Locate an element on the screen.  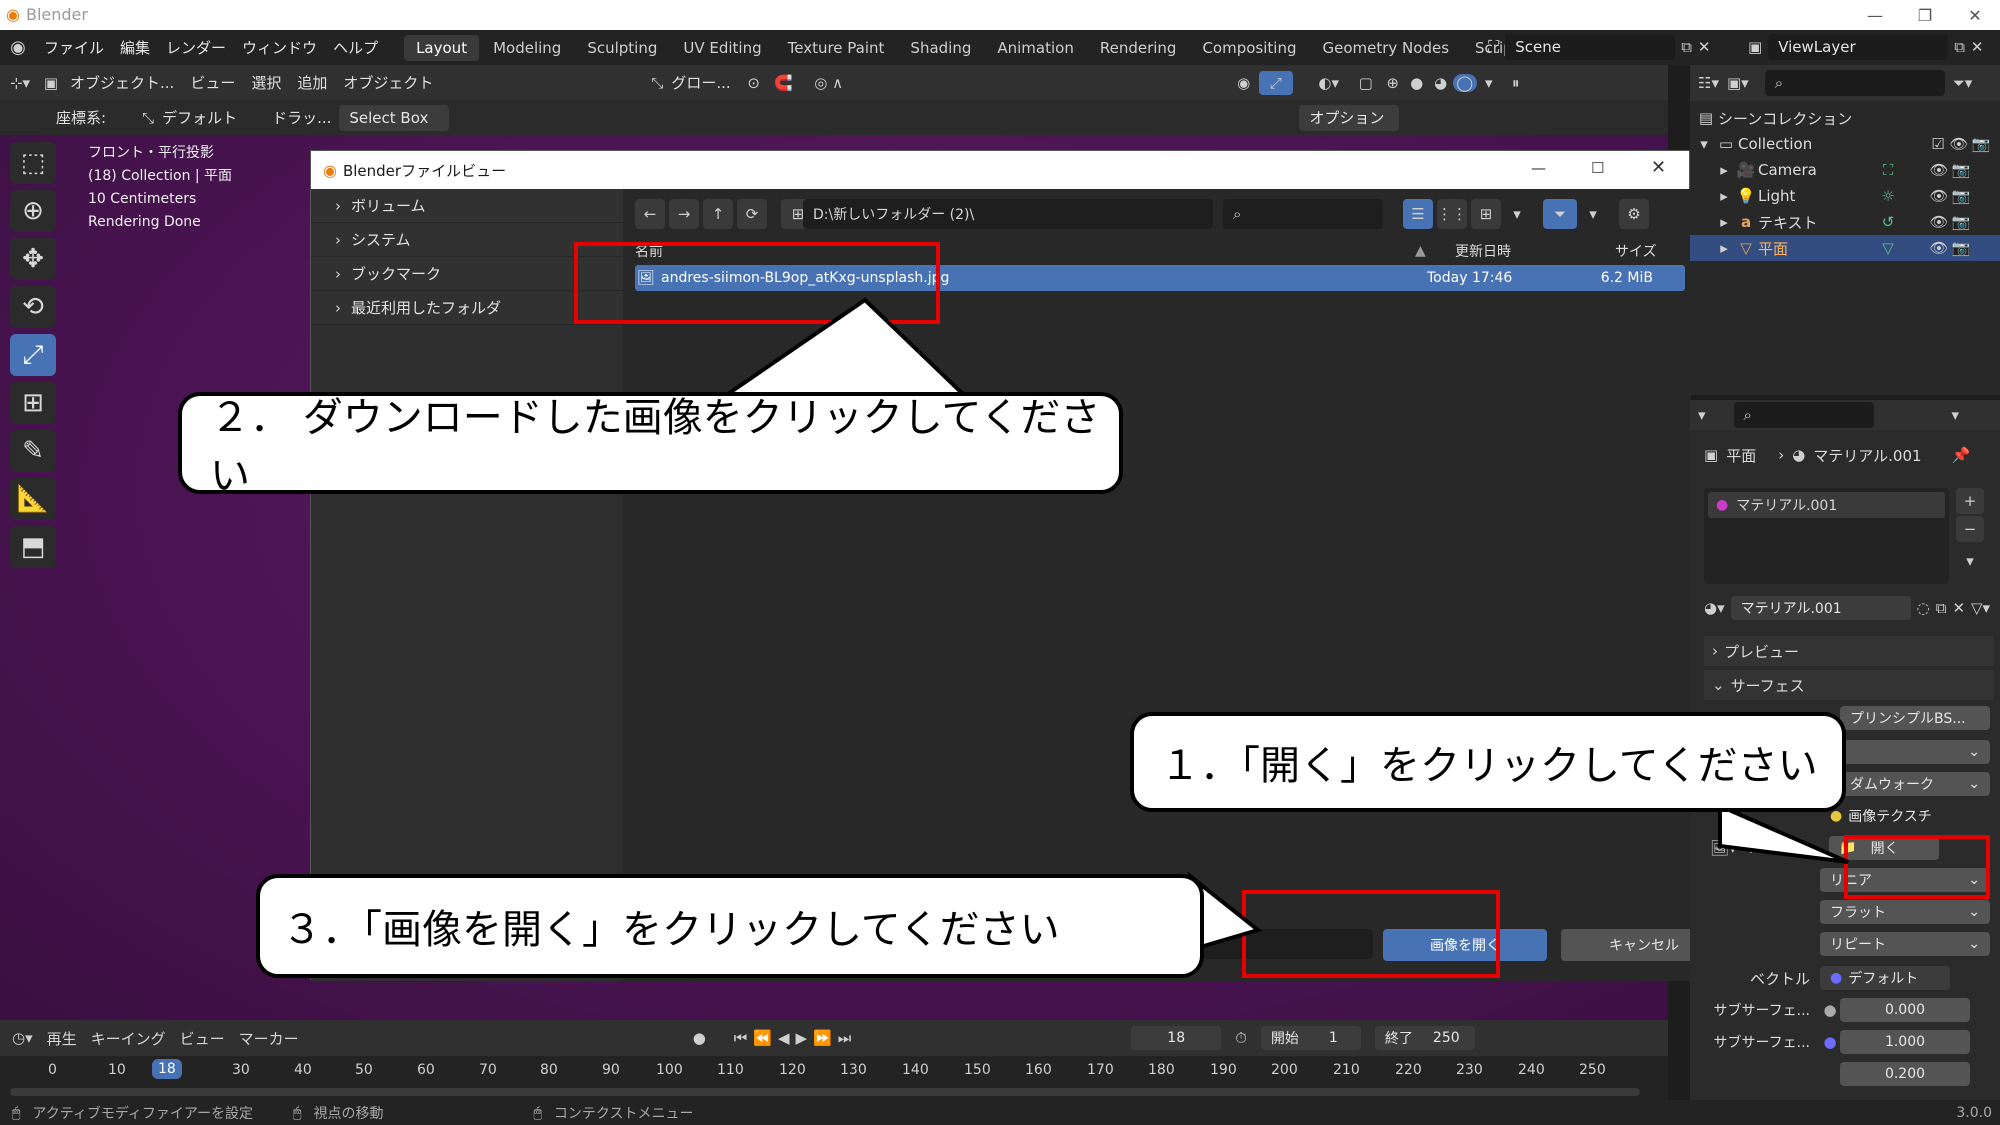
callout-step2: ２． ダウンロードした画像をクリックしてください is located at coordinates (650, 445).